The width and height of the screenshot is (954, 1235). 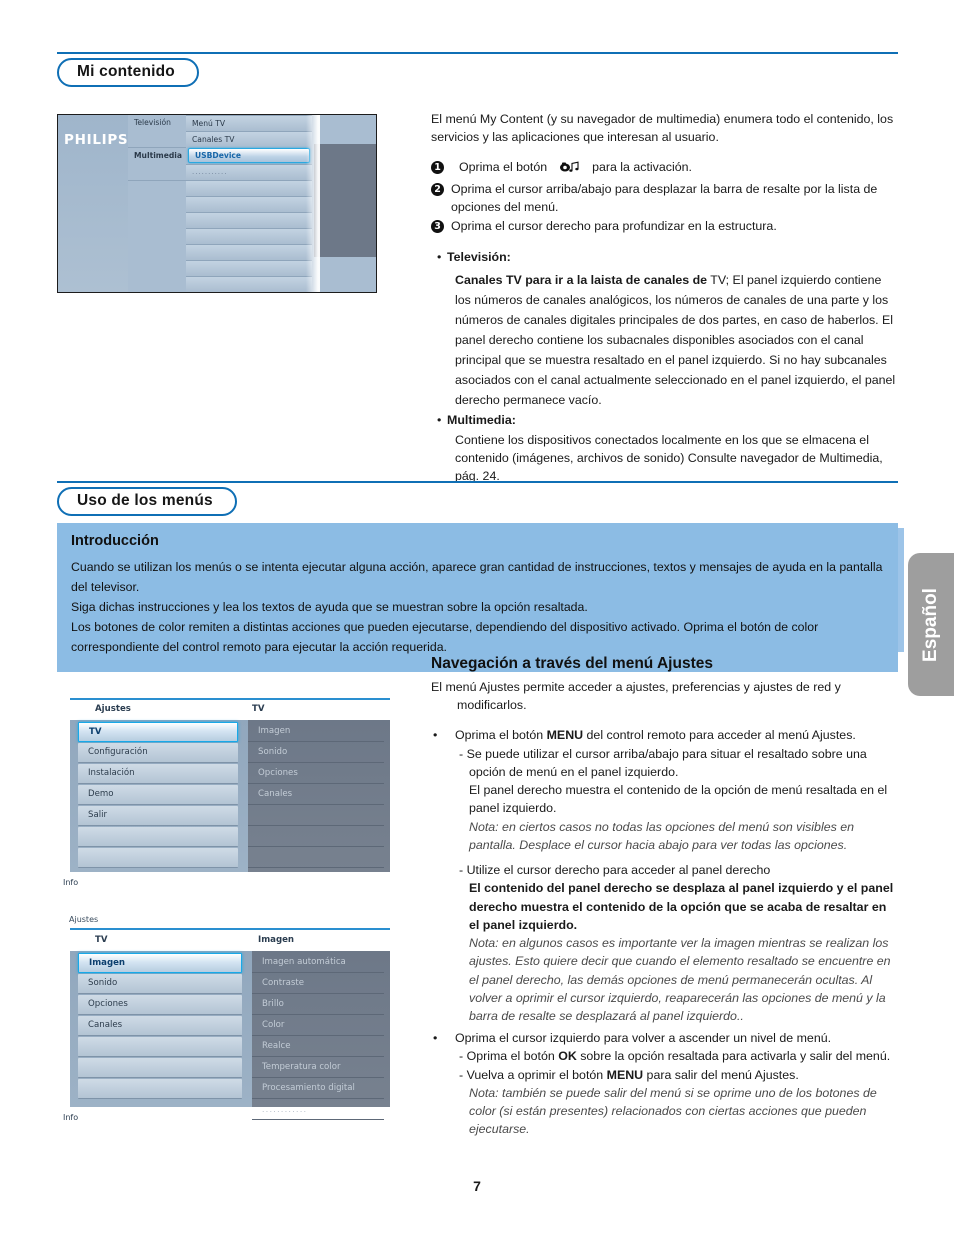 What do you see at coordinates (512, 1056) in the screenshot?
I see `nav-sub-3a-pre: Oprima el botón` at bounding box center [512, 1056].